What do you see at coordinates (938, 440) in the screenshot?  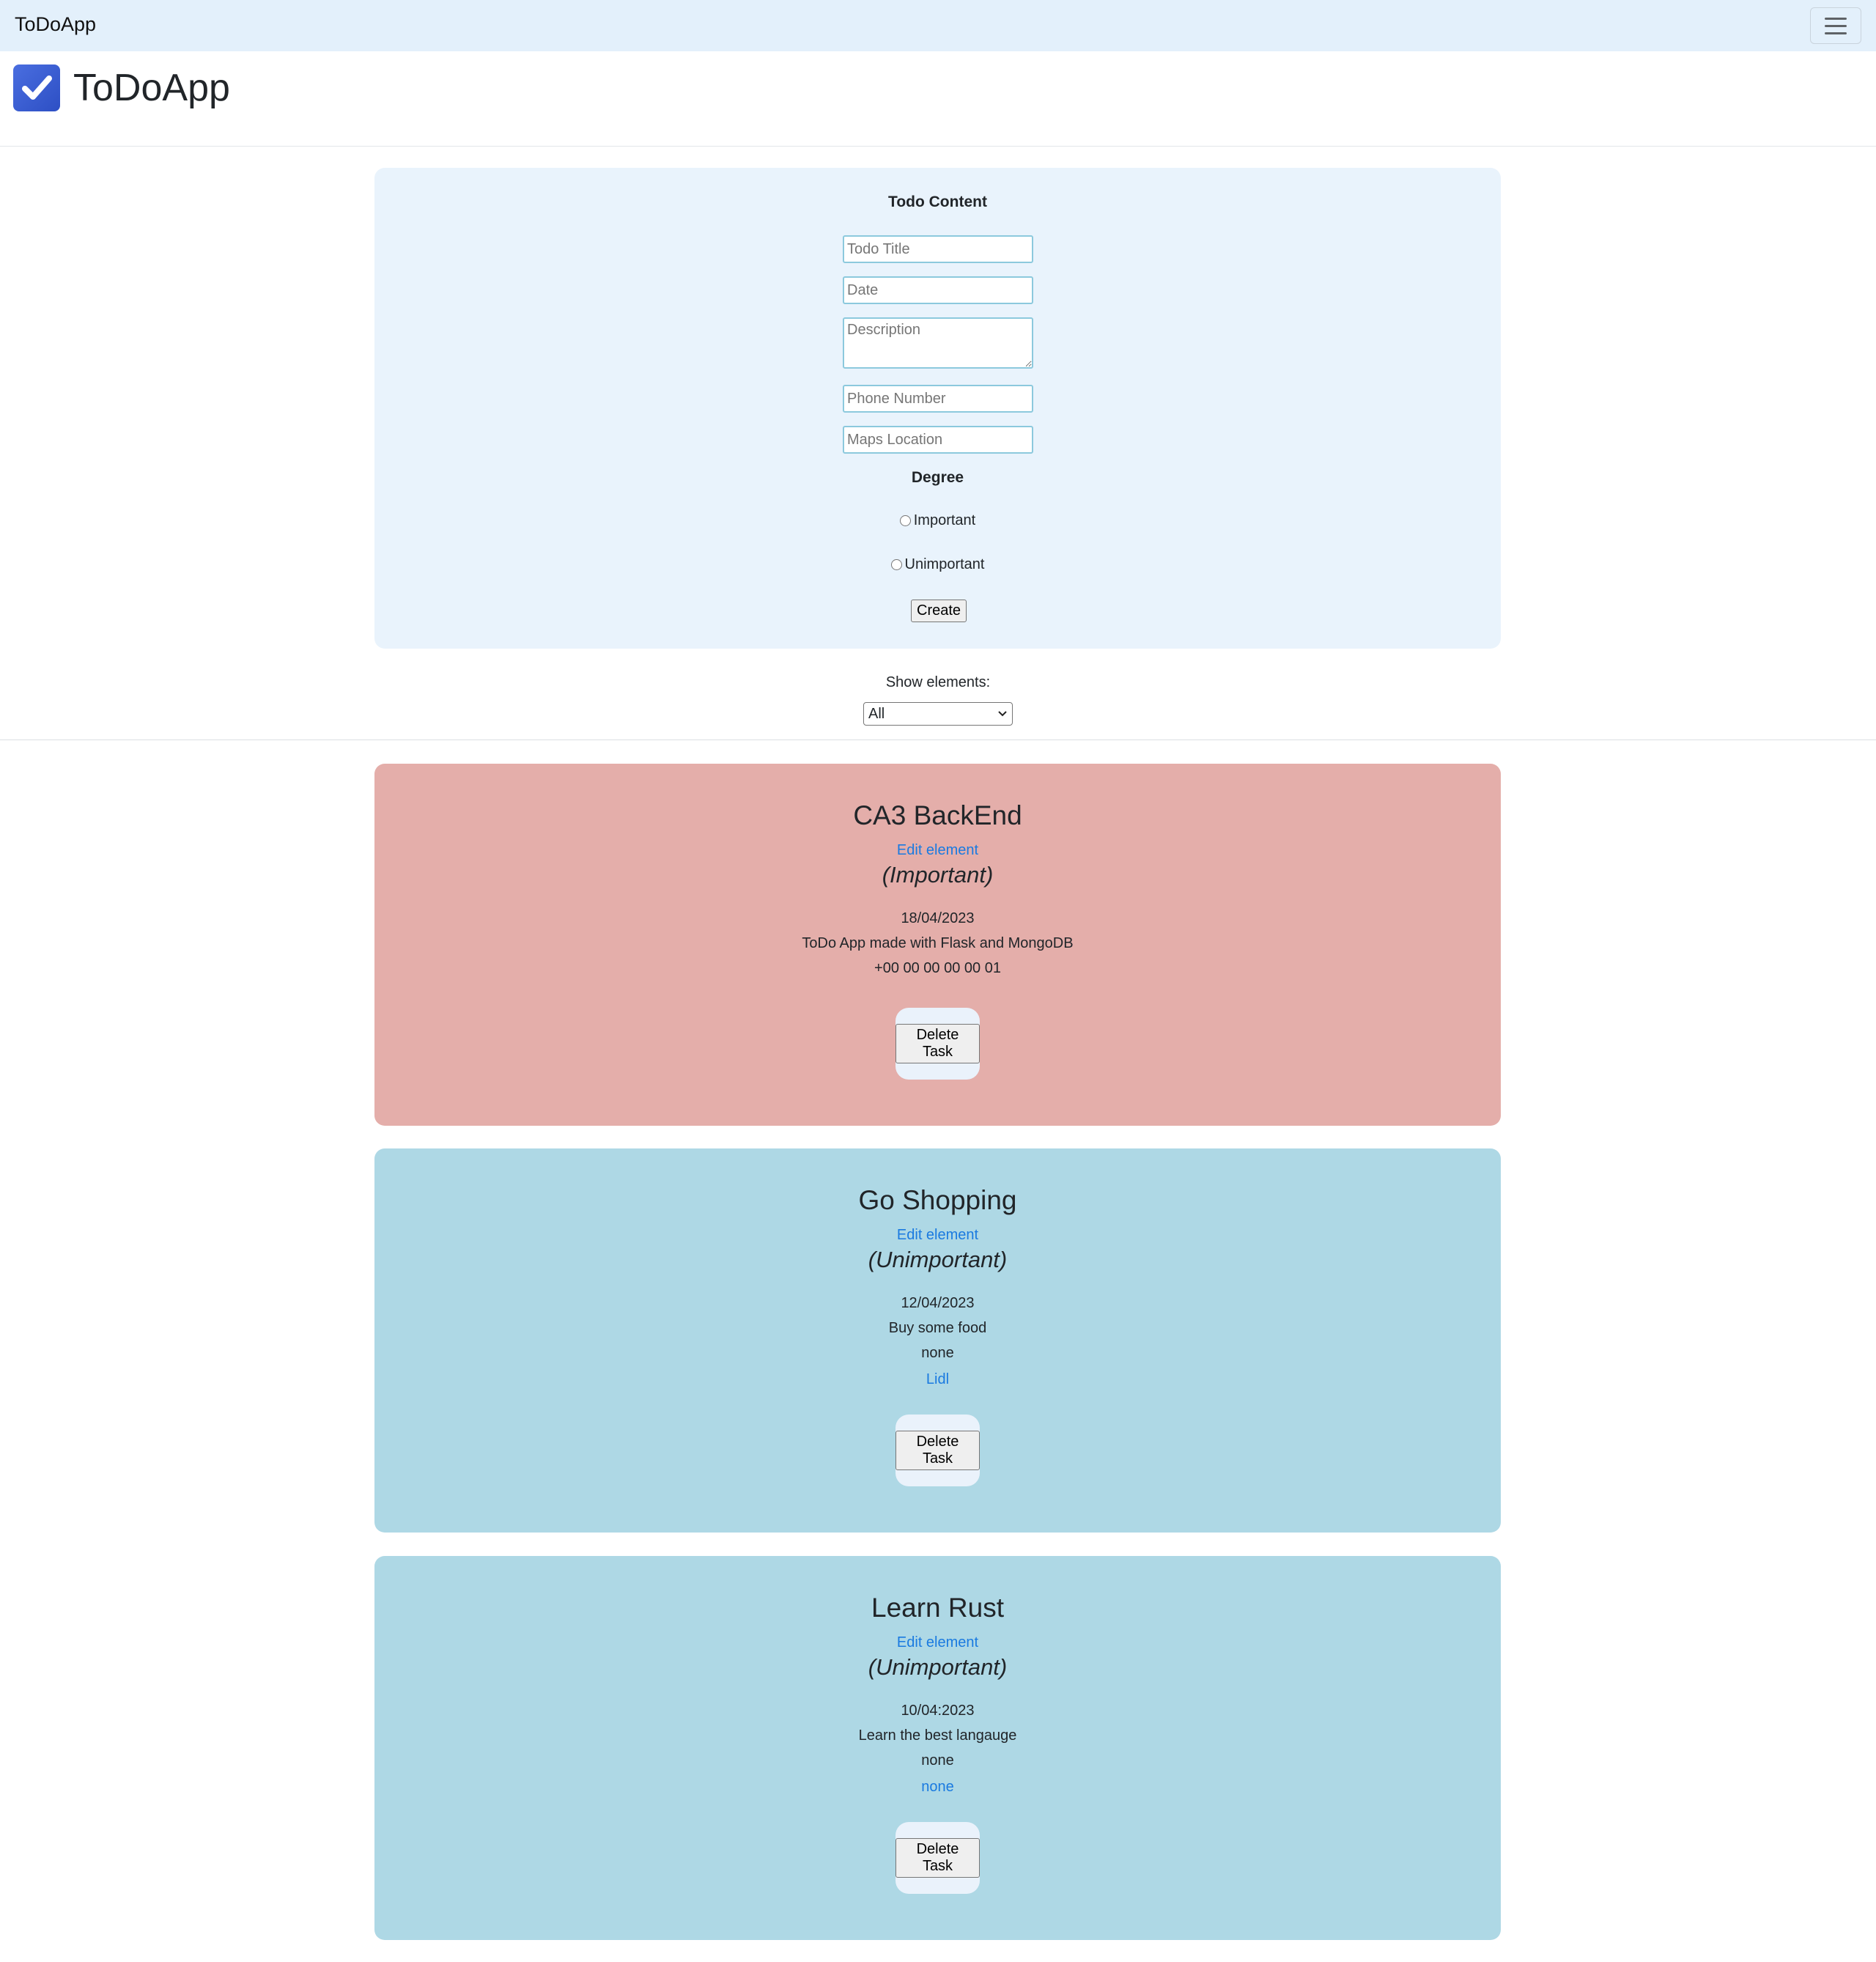 I see `maps-location-input` at bounding box center [938, 440].